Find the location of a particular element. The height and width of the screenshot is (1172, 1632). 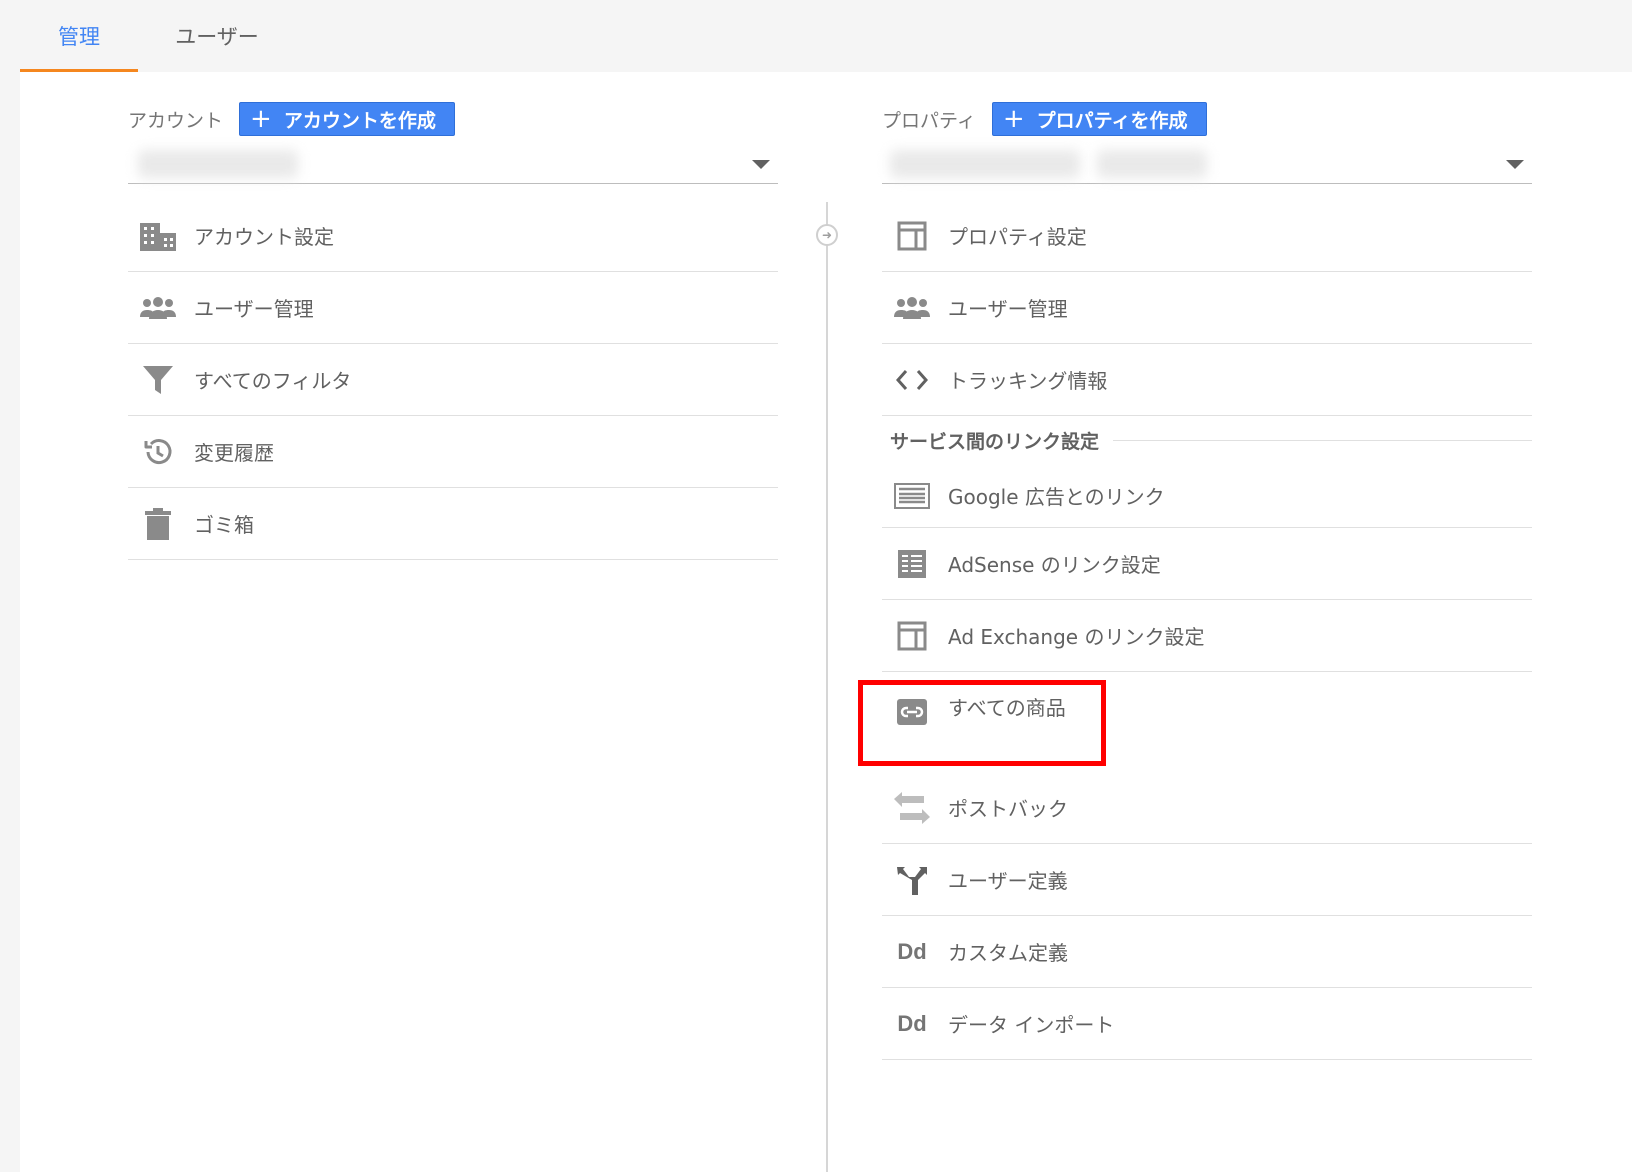

redacted-property-name is located at coordinates (985, 164).